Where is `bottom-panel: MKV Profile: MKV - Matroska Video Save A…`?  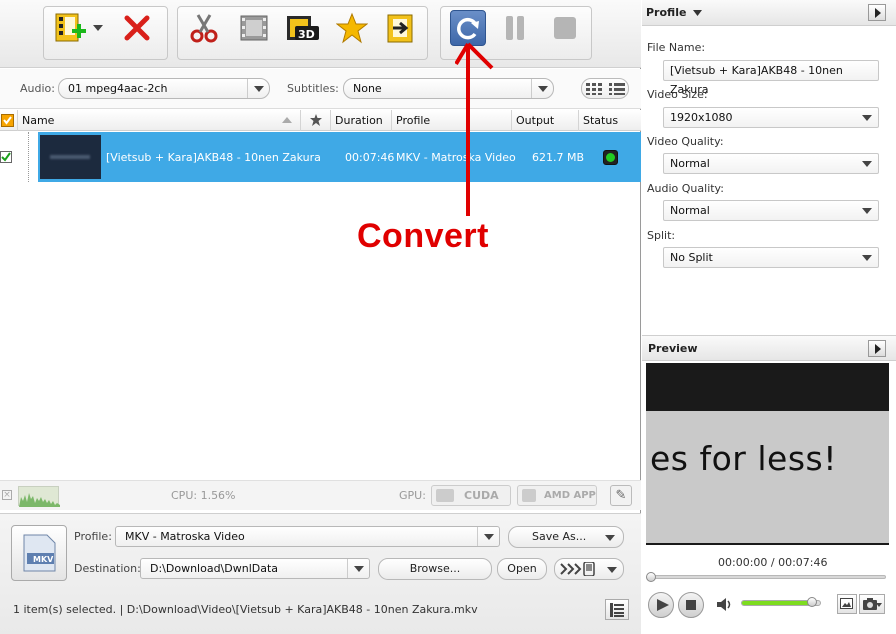 bottom-panel: MKV Profile: MKV - Matroska Video Save A… is located at coordinates (320, 573).